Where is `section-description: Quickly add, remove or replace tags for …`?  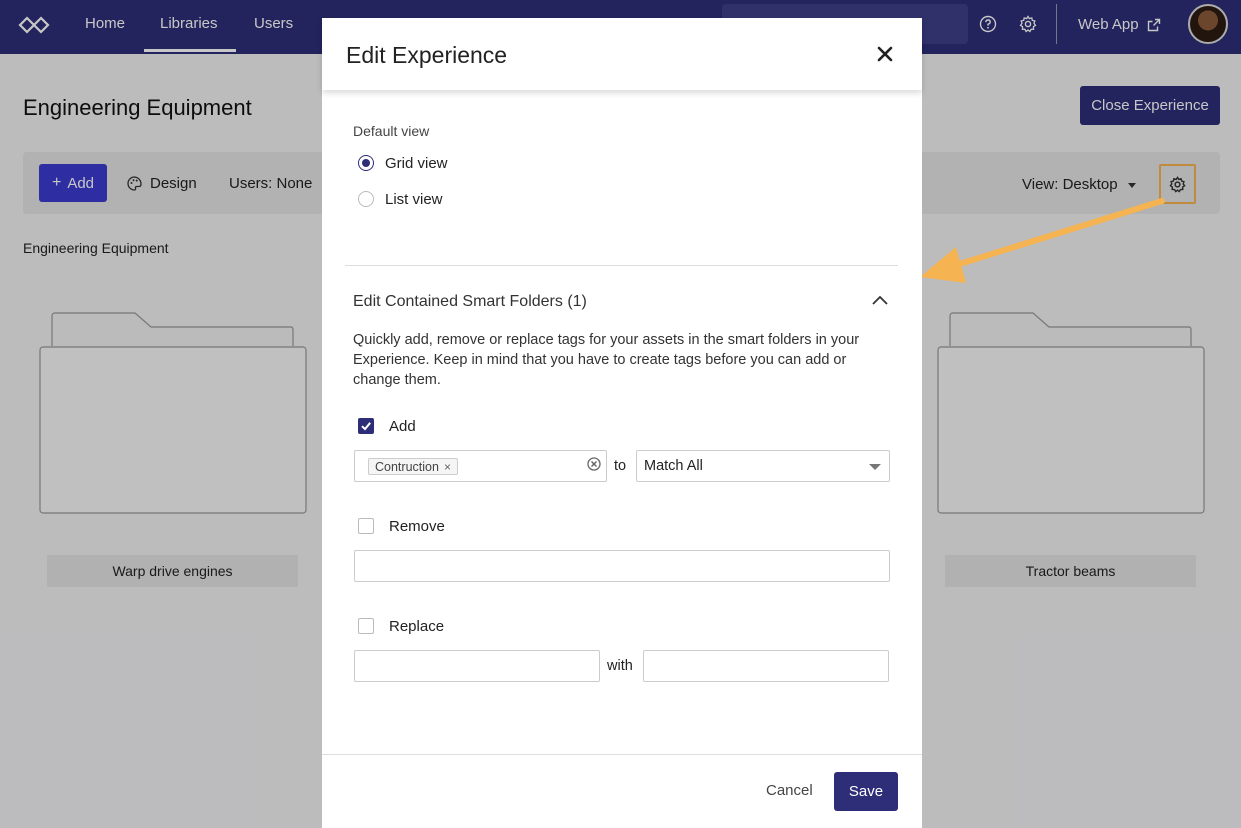 section-description: Quickly add, remove or replace tags for … is located at coordinates (606, 360).